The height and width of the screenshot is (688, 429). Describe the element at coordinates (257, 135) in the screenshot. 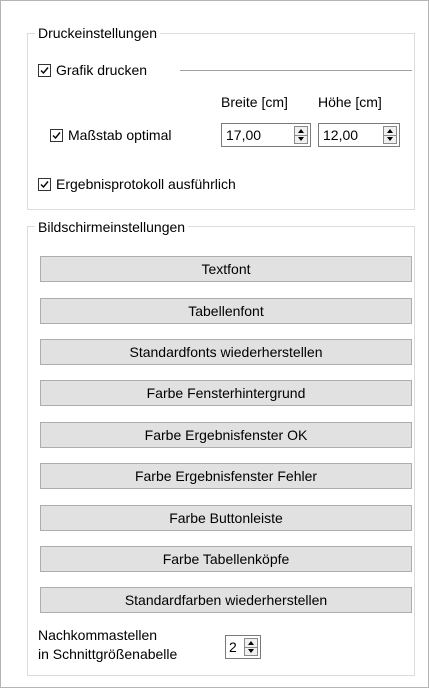

I see `width-input` at that location.